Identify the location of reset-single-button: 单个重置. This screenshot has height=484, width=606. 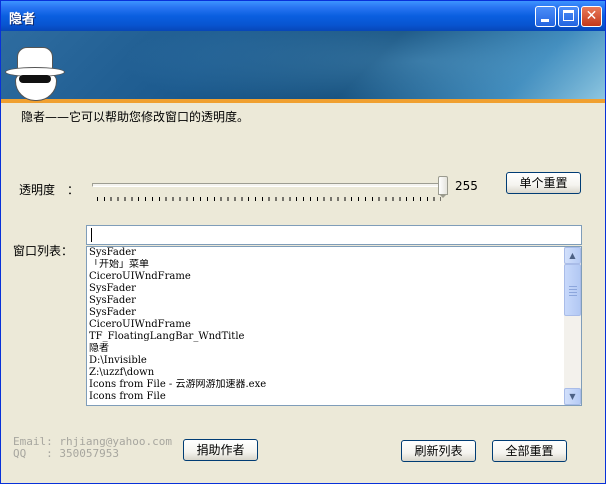
(543, 183).